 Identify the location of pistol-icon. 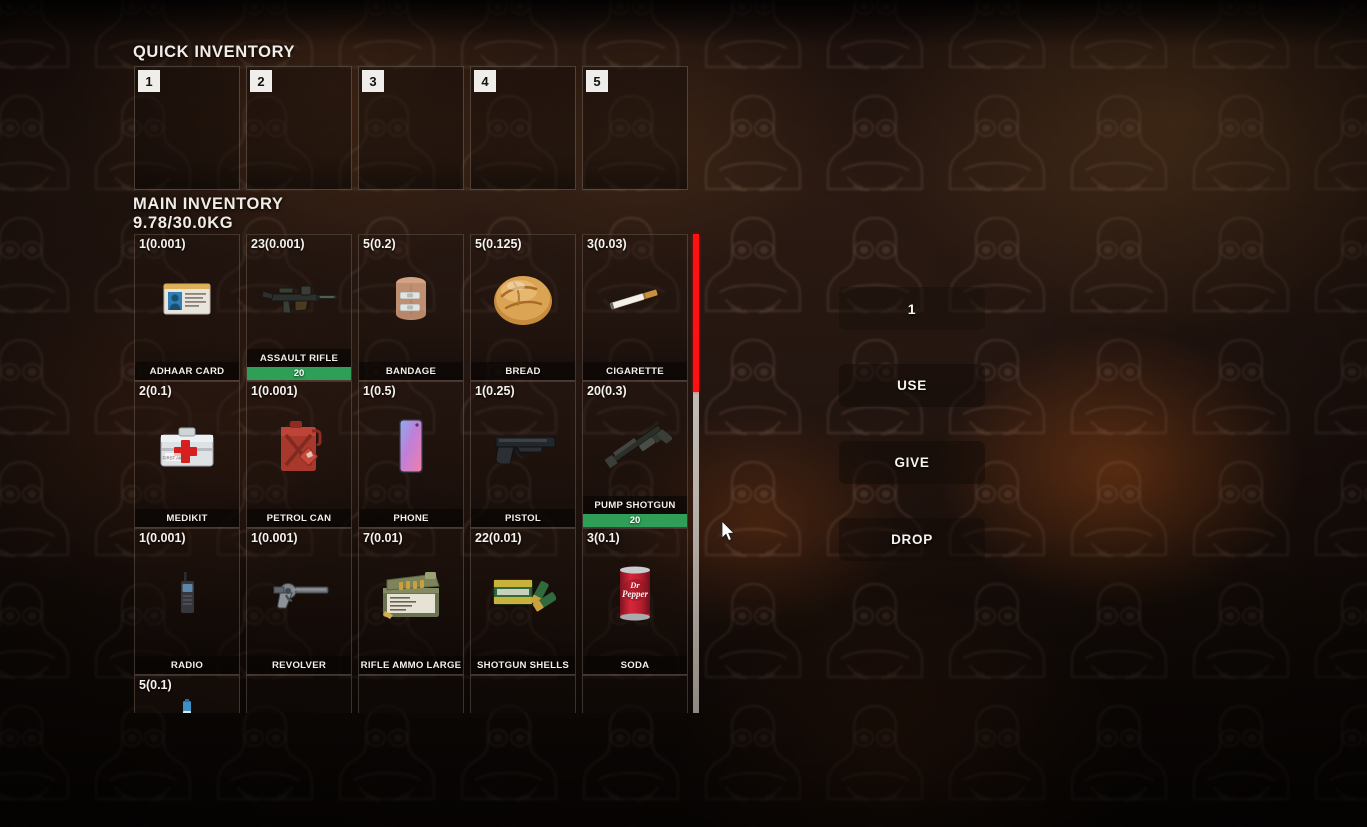
(523, 446).